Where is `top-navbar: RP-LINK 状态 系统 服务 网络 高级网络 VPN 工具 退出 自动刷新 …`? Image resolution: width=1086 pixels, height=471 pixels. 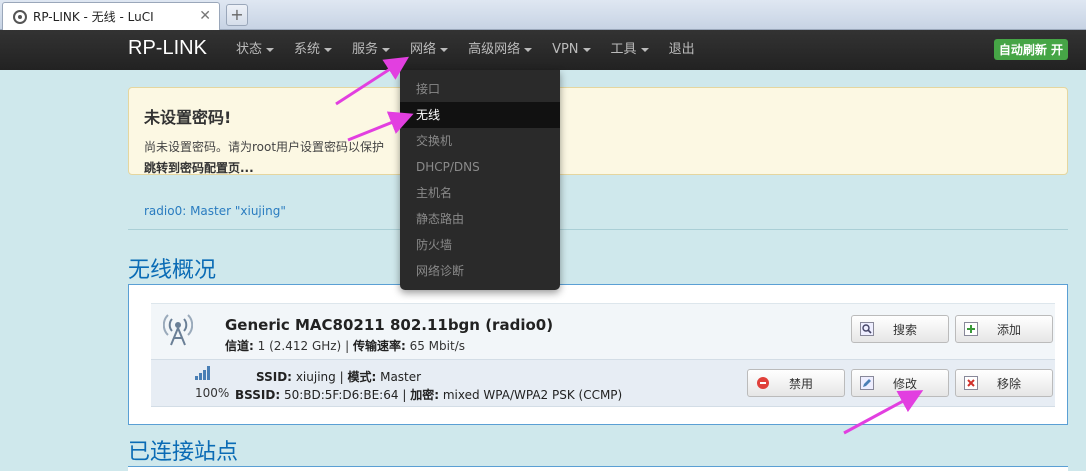
top-navbar: RP-LINK 状态 系统 服务 网络 高级网络 VPN 工具 退出 自动刷新 … is located at coordinates (543, 50).